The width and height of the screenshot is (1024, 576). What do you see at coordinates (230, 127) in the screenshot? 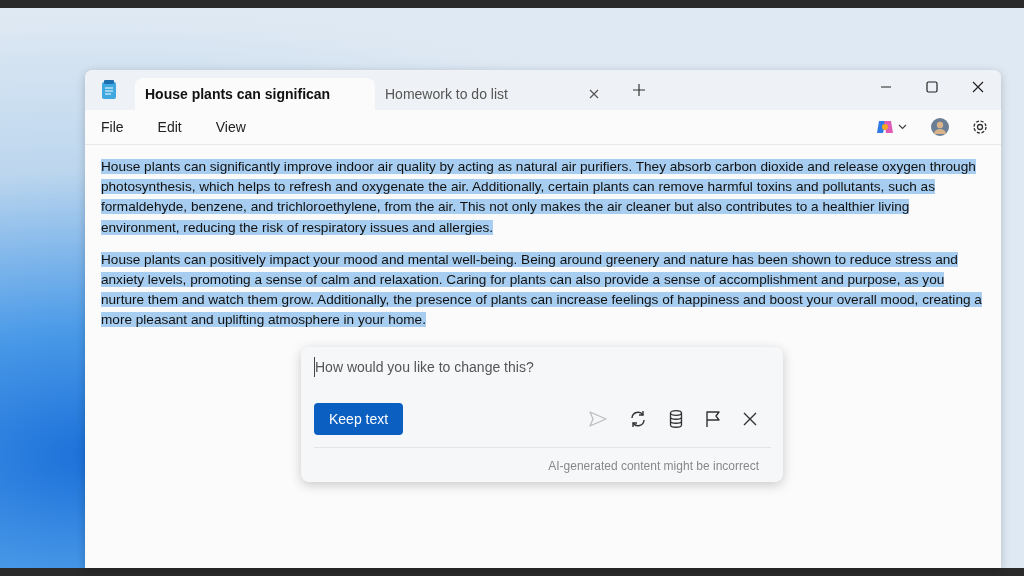
I see `menu-item: View` at bounding box center [230, 127].